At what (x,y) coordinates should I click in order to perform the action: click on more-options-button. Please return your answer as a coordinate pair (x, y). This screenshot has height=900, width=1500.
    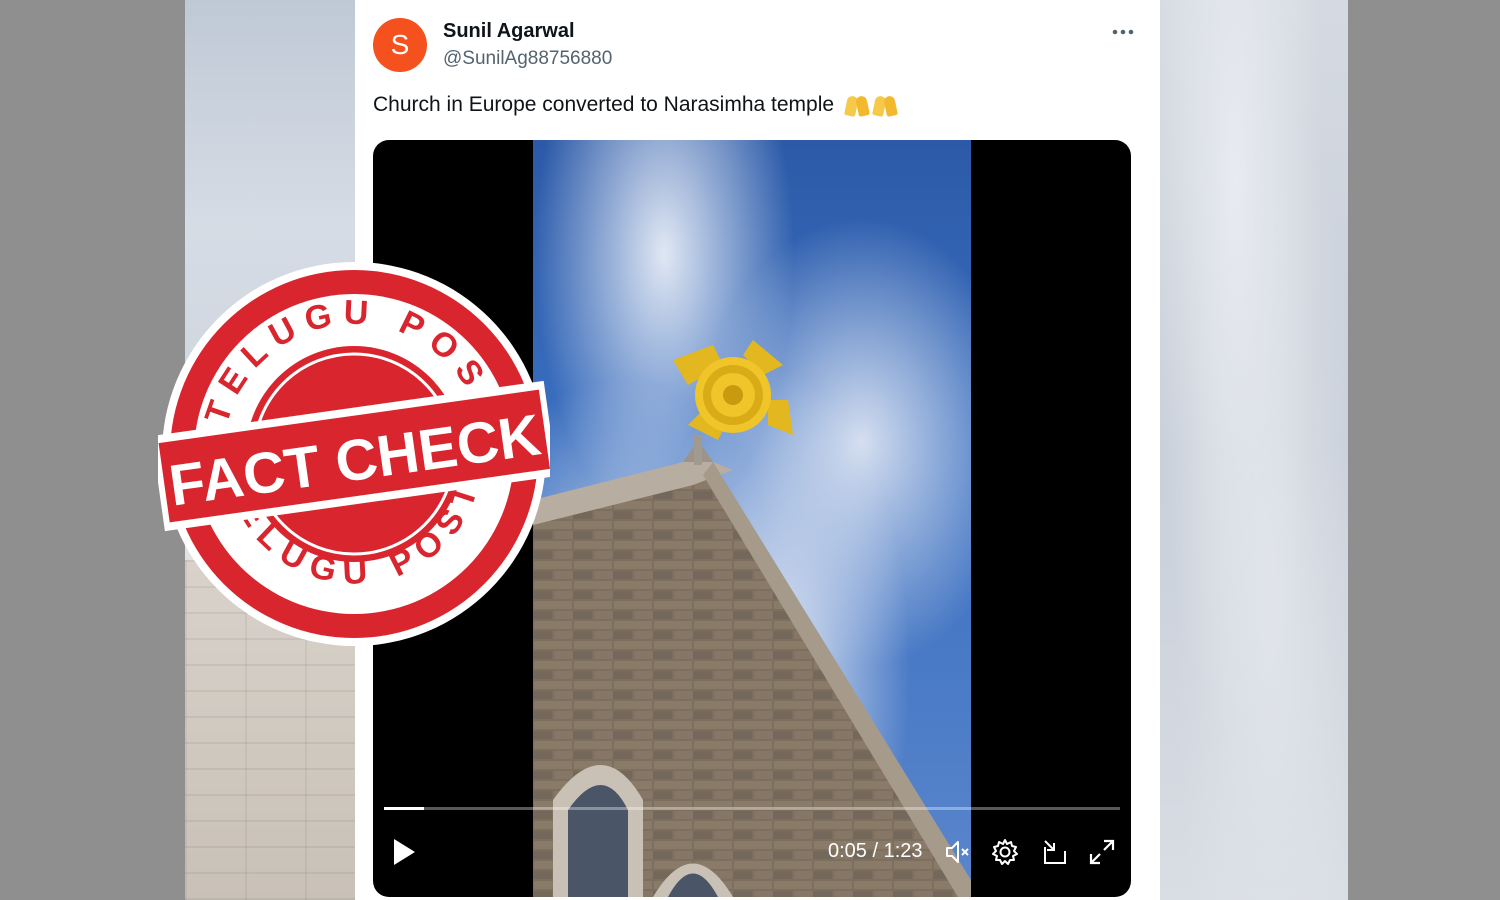
    Looking at the image, I should click on (1123, 32).